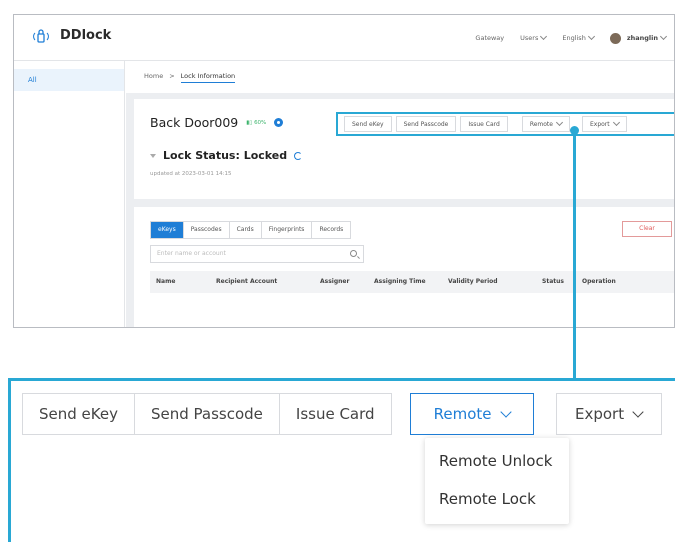 The image size is (675, 542). I want to click on breadcrumb-home: Home, so click(153, 77).